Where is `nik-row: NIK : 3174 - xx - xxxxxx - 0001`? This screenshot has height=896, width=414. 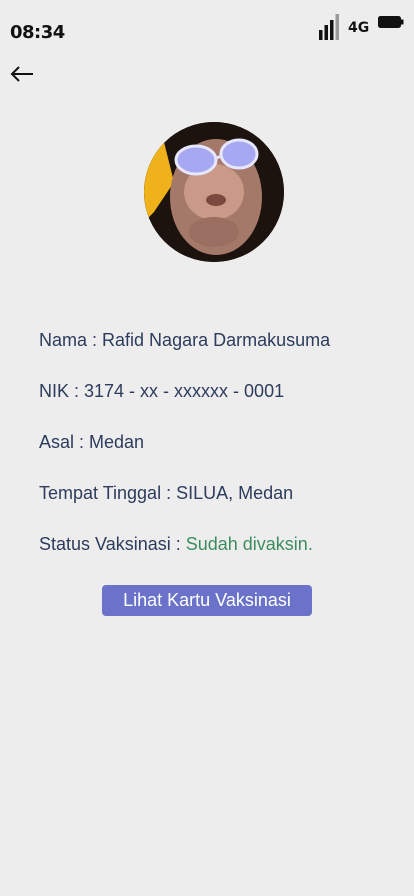 nik-row: NIK : 3174 - xx - xxxxxx - 0001 is located at coordinates (161, 391).